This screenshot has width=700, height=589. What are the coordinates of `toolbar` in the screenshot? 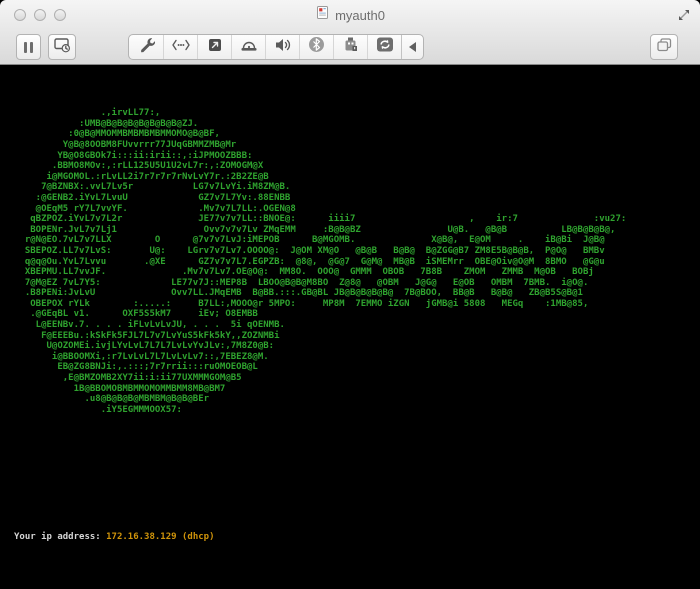 It's located at (350, 47).